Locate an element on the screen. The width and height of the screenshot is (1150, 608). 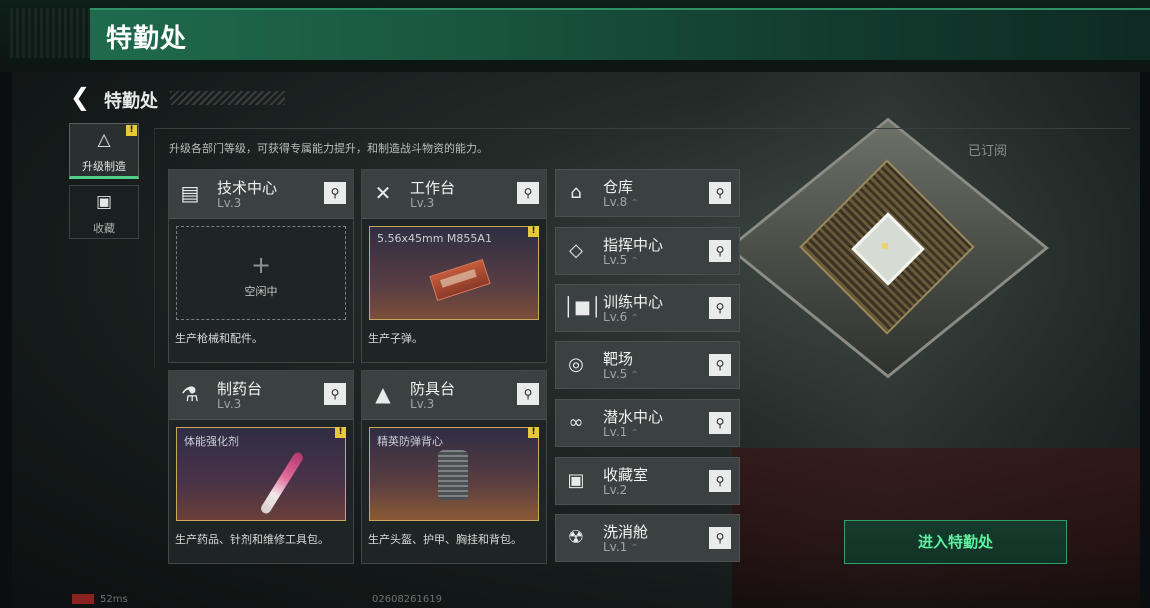
page-title: 特勤处 is located at coordinates (131, 101).